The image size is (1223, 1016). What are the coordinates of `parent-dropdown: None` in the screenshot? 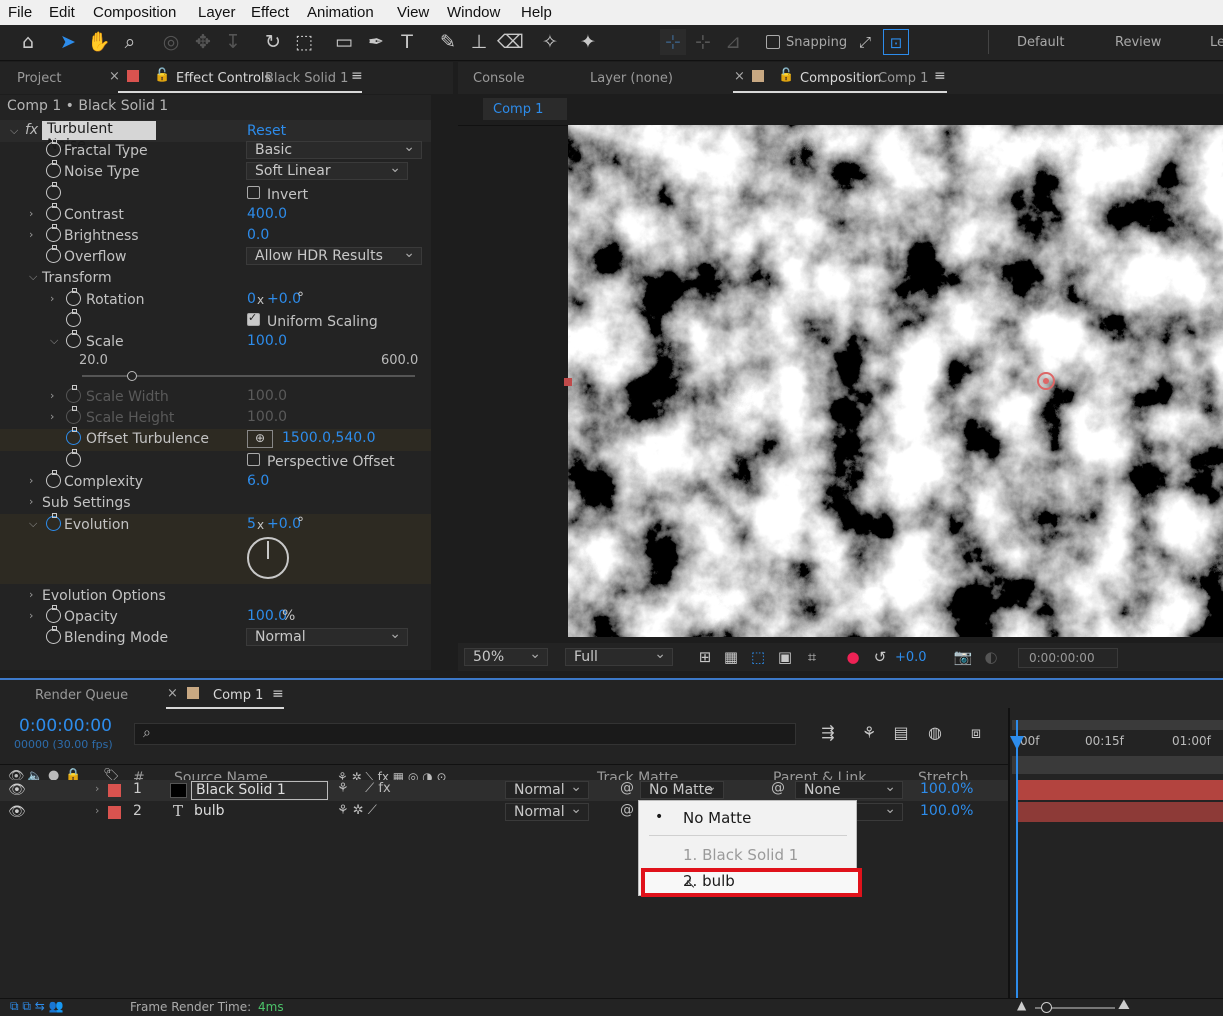 It's located at (849, 789).